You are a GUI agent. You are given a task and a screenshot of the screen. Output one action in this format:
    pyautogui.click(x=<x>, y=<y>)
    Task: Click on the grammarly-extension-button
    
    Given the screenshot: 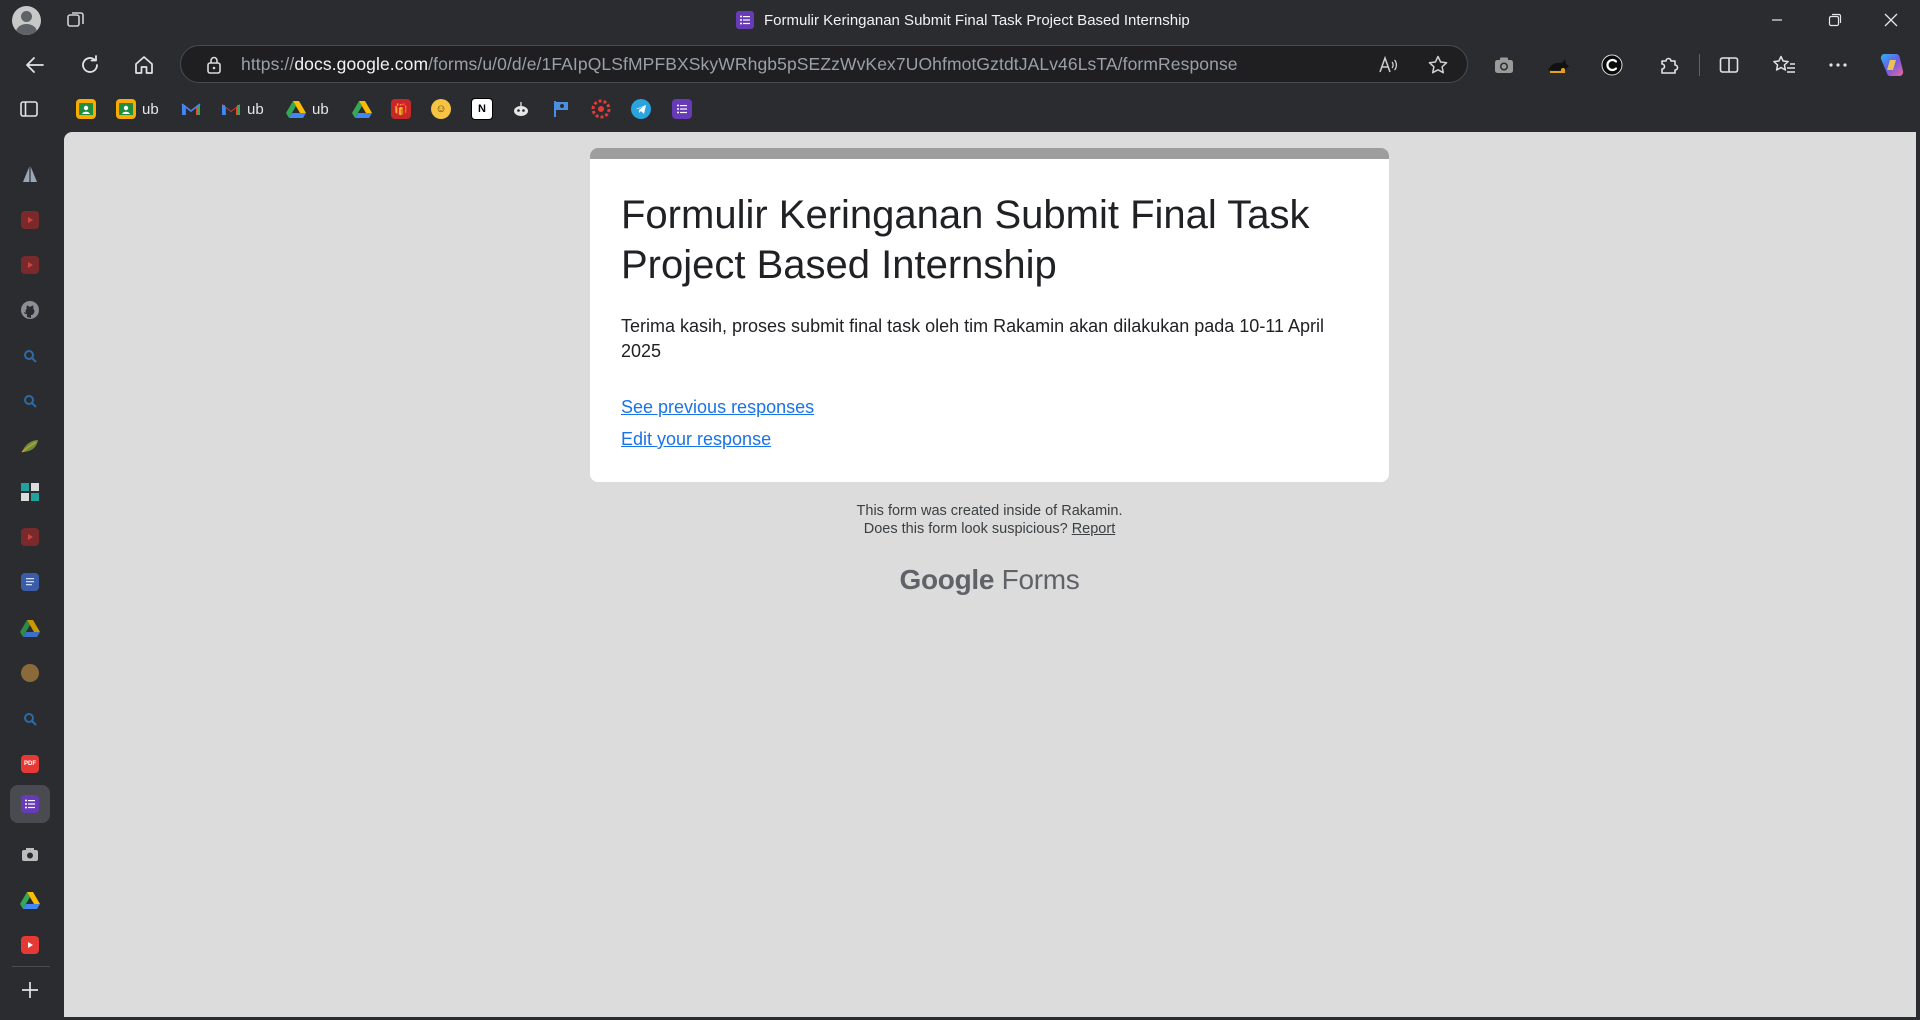 What is the action you would take?
    pyautogui.click(x=1612, y=65)
    